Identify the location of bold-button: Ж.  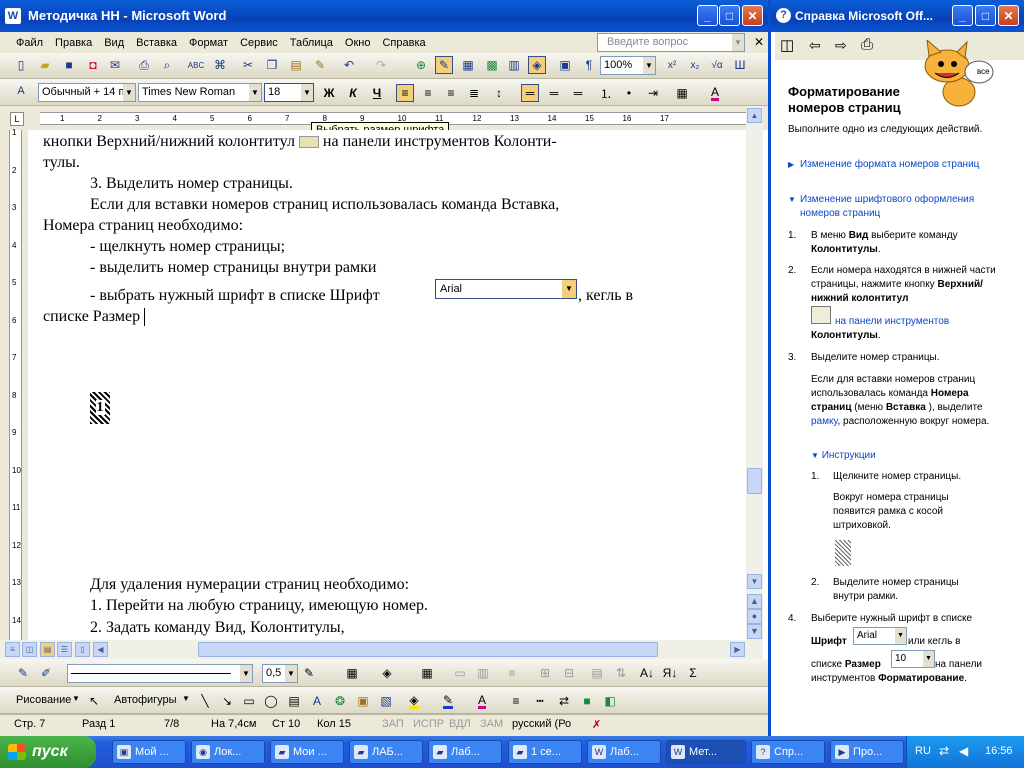
(329, 93).